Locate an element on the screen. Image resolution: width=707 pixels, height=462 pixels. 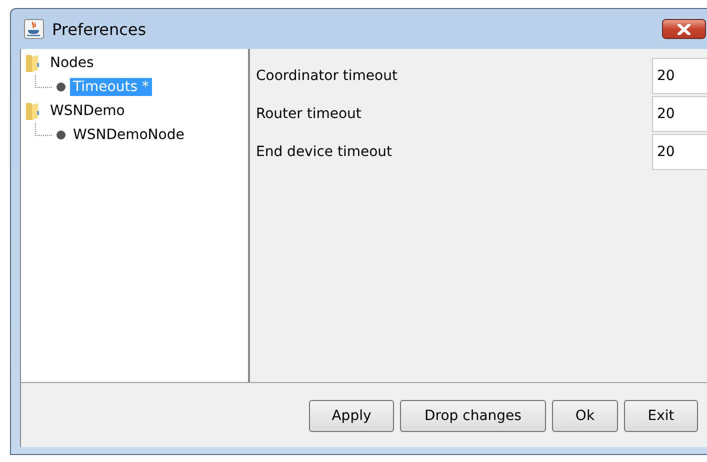
tree-item: Nodes is located at coordinates (72, 63).